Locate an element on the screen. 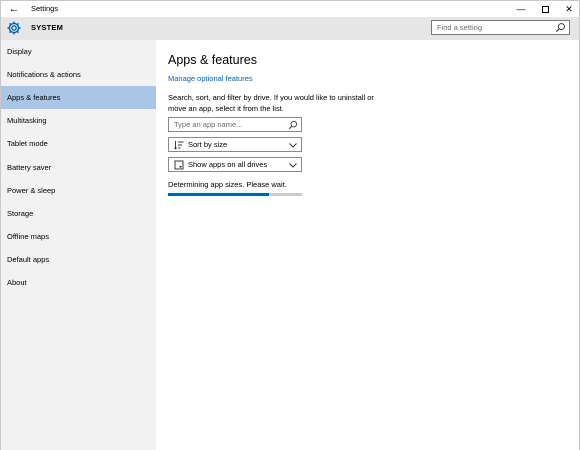  page-title: Apps & features is located at coordinates (212, 60).